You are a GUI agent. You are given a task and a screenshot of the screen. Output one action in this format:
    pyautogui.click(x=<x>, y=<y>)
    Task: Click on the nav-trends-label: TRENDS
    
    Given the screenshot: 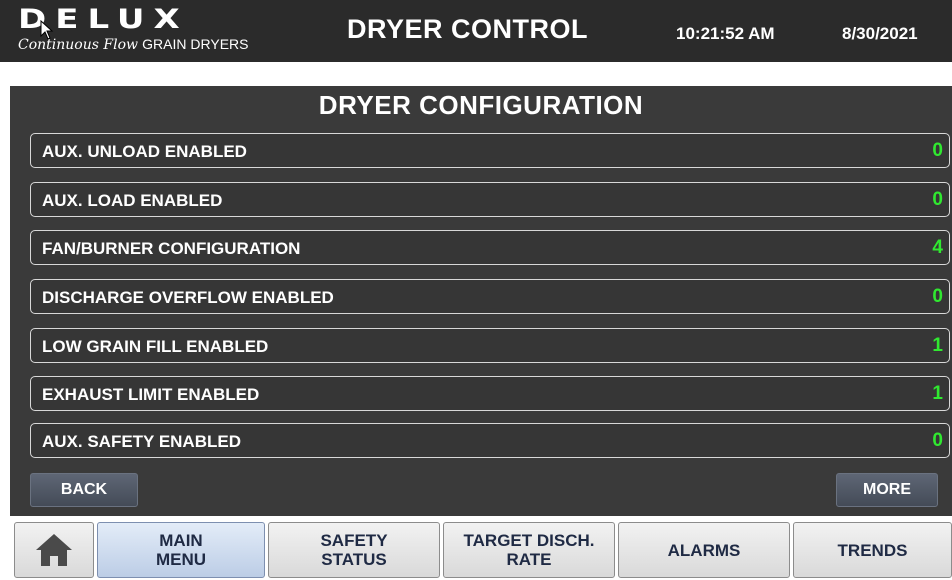 What is the action you would take?
    pyautogui.click(x=872, y=550)
    